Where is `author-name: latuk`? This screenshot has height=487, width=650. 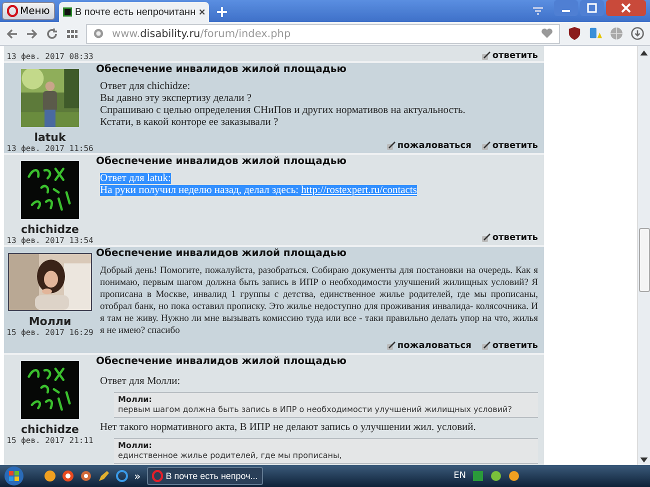 author-name: latuk is located at coordinates (50, 137).